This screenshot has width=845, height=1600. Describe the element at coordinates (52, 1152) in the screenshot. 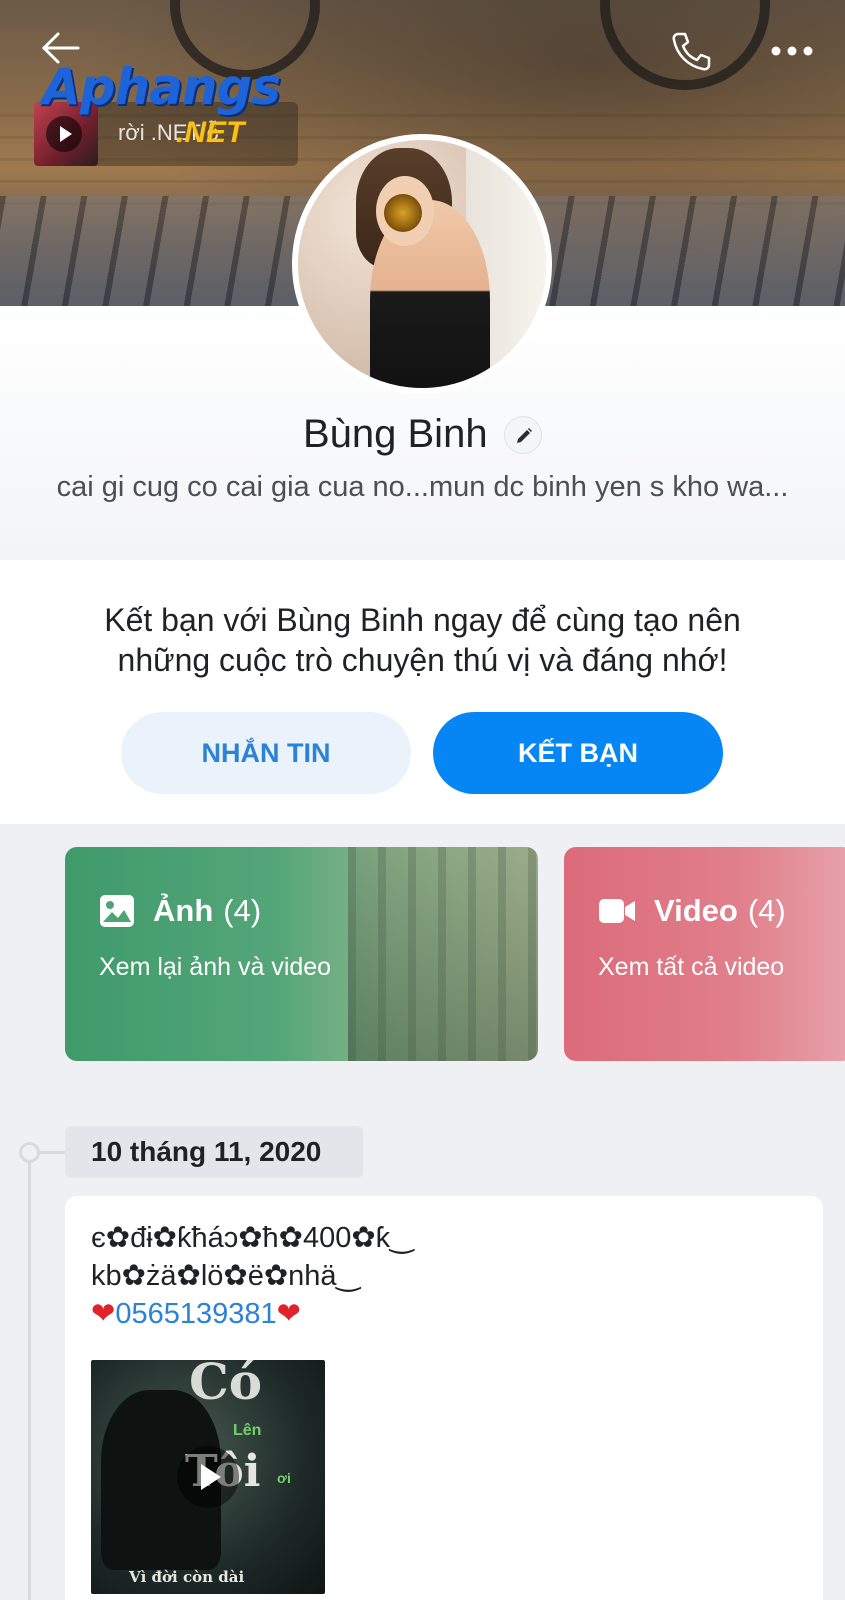

I see `timeline-connector` at that location.